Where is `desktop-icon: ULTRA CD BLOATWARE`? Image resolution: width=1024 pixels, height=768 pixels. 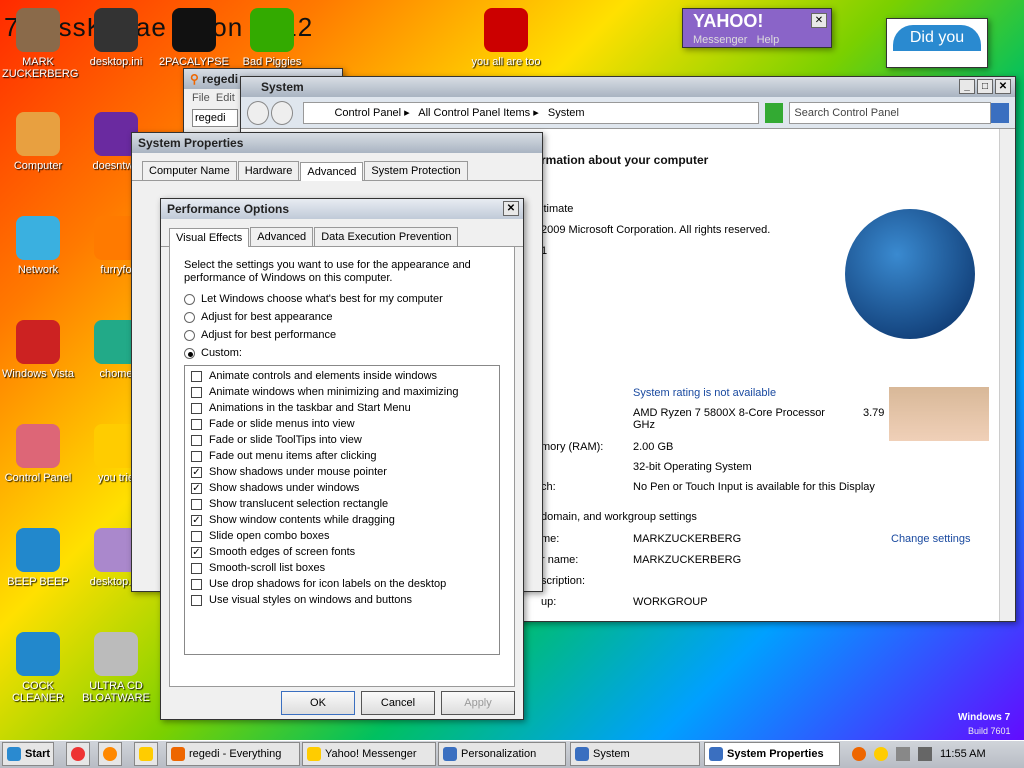
desktop-icon: ULTRA CD BLOATWARE is located at coordinates (116, 668).